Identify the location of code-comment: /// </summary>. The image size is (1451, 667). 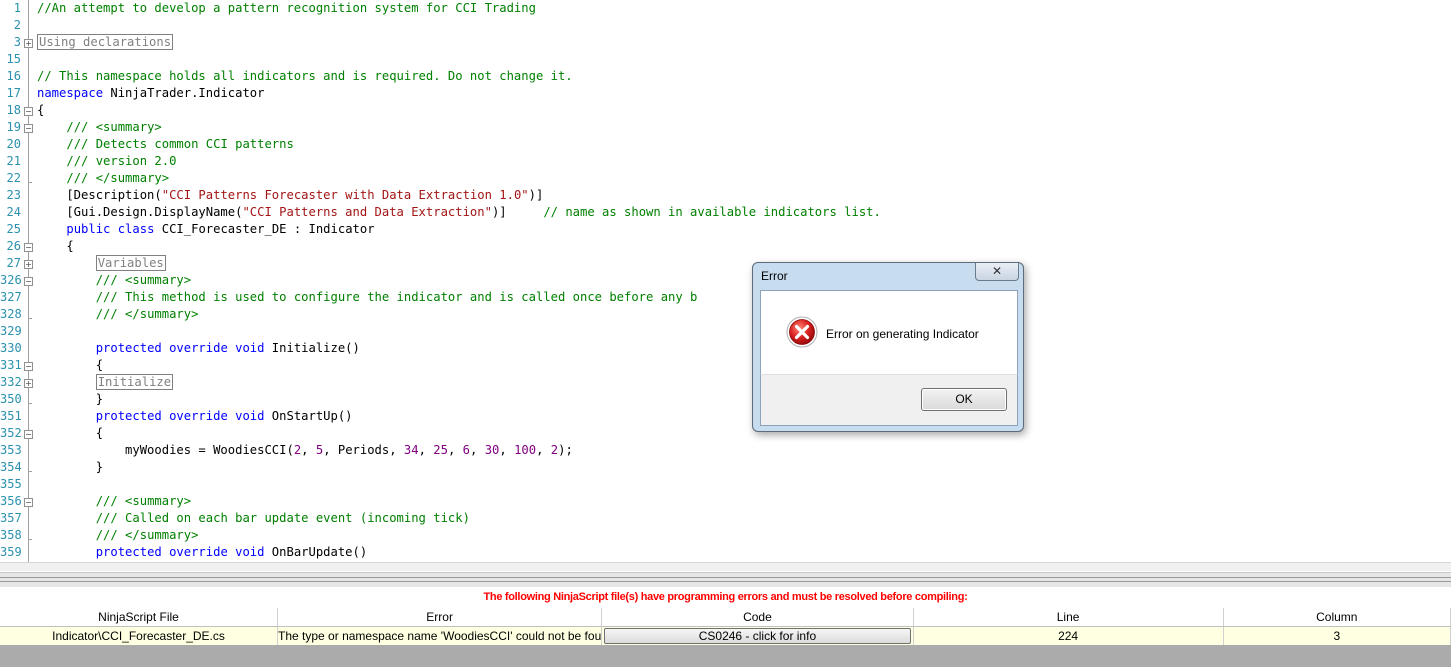
(147, 535).